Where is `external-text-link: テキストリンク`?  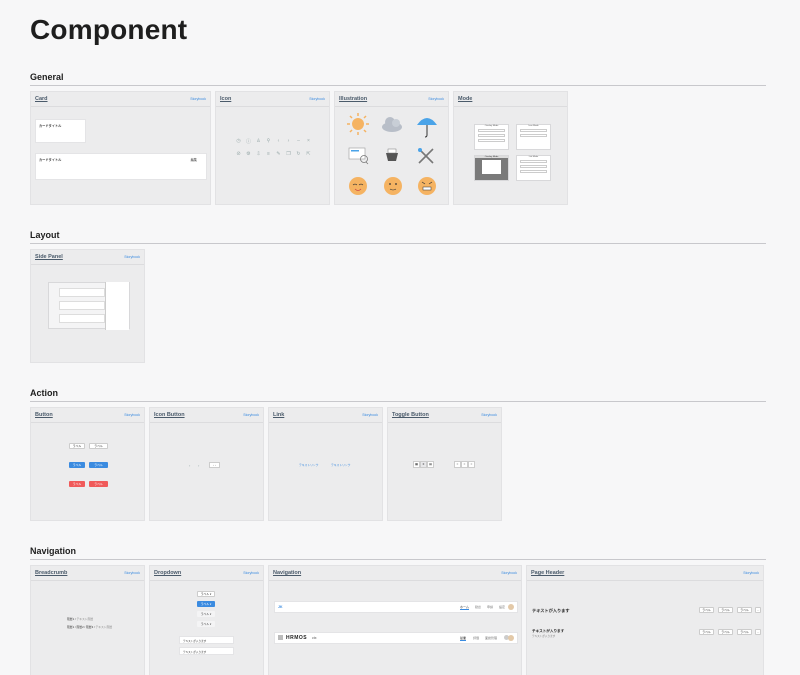 external-text-link: テキストリンク is located at coordinates (341, 465).